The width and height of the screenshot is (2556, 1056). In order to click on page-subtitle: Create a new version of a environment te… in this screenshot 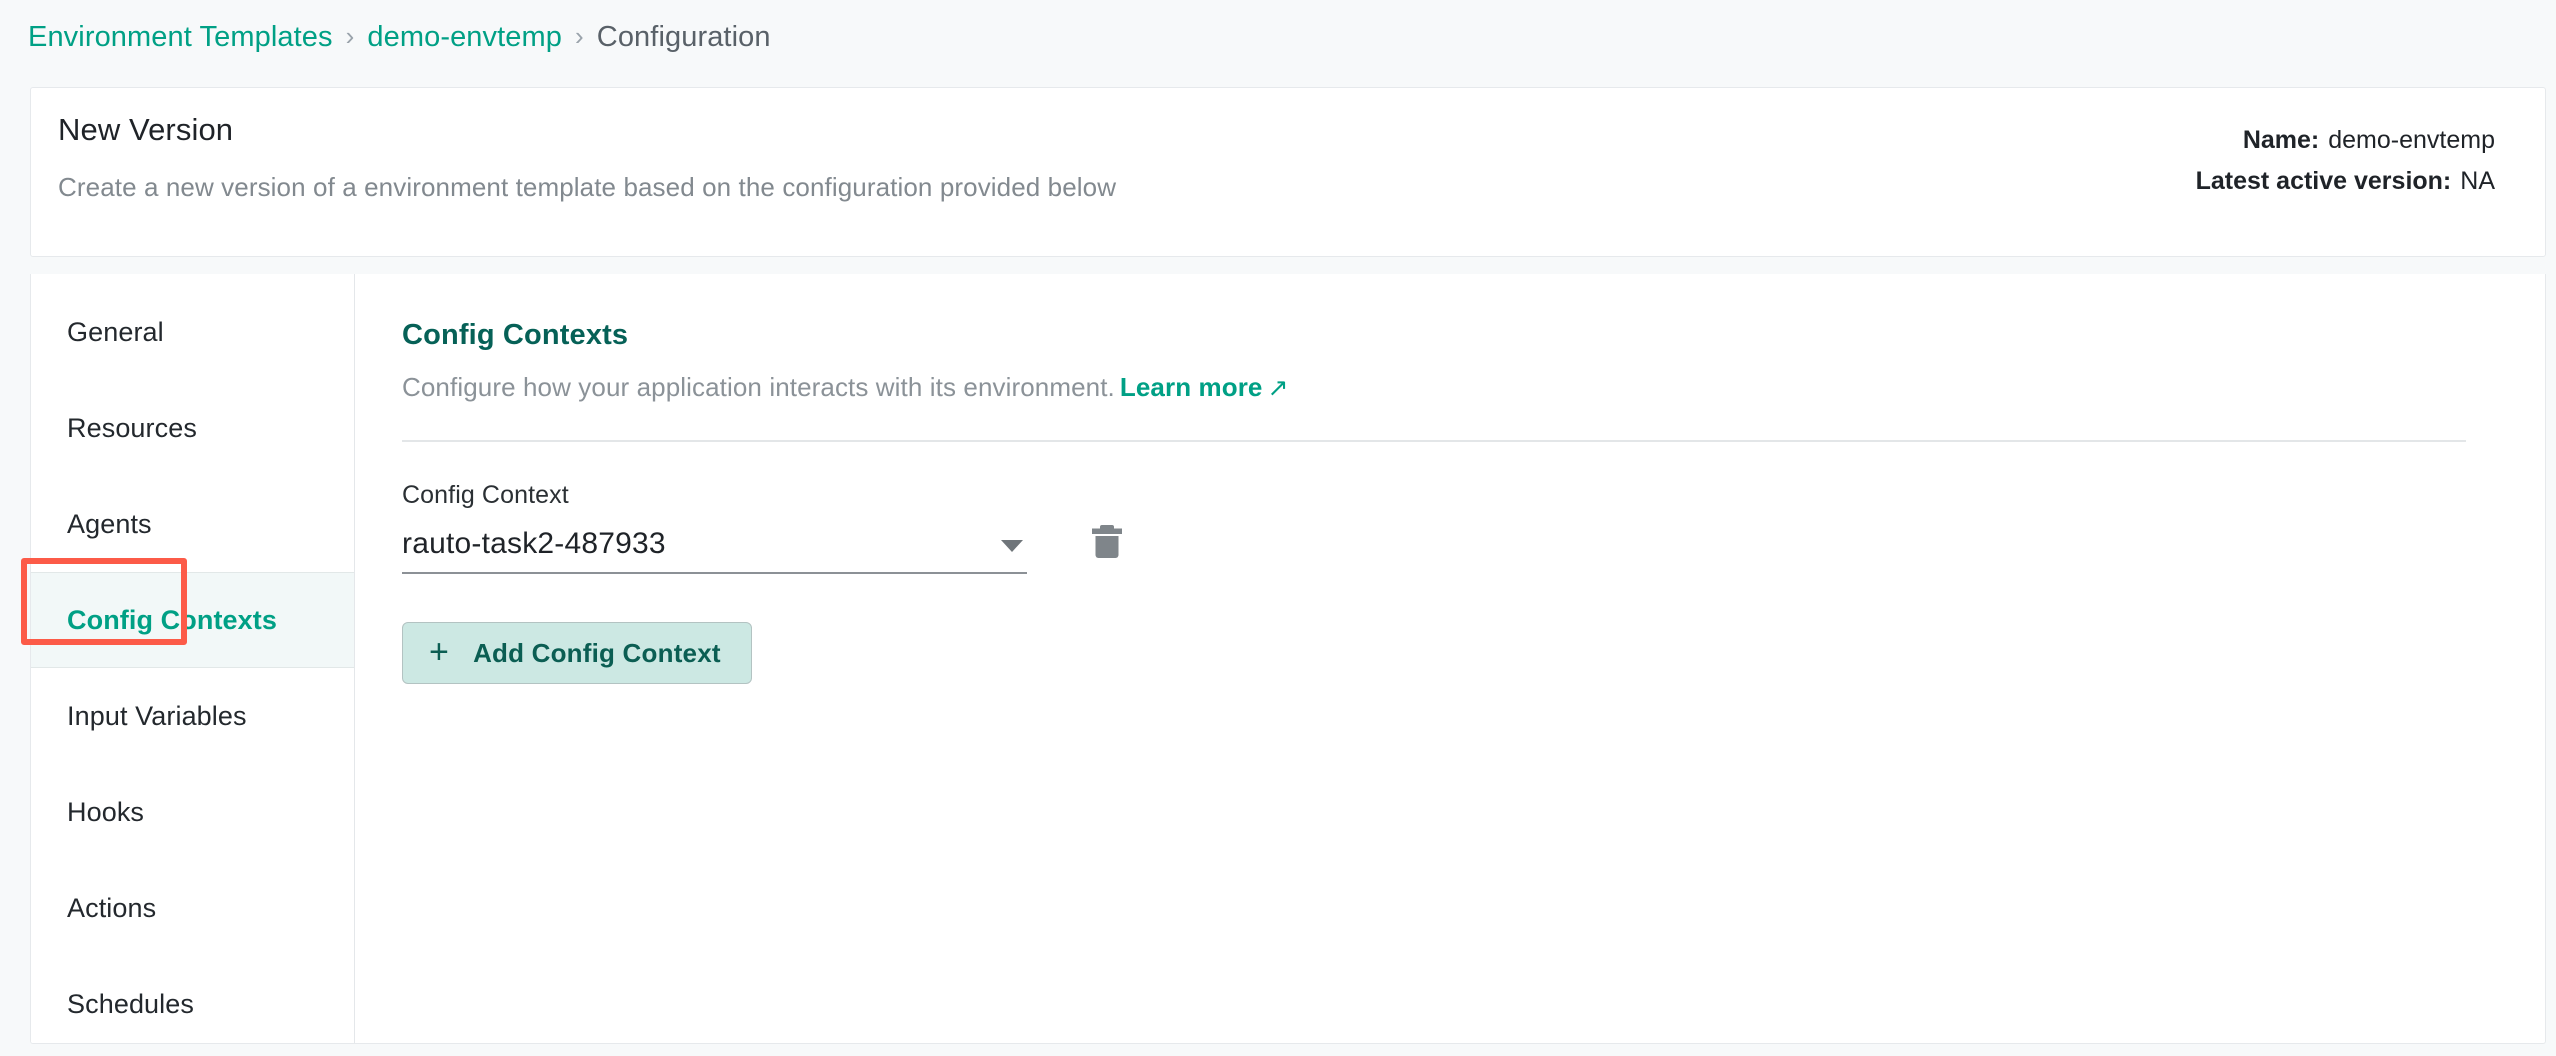, I will do `click(587, 187)`.